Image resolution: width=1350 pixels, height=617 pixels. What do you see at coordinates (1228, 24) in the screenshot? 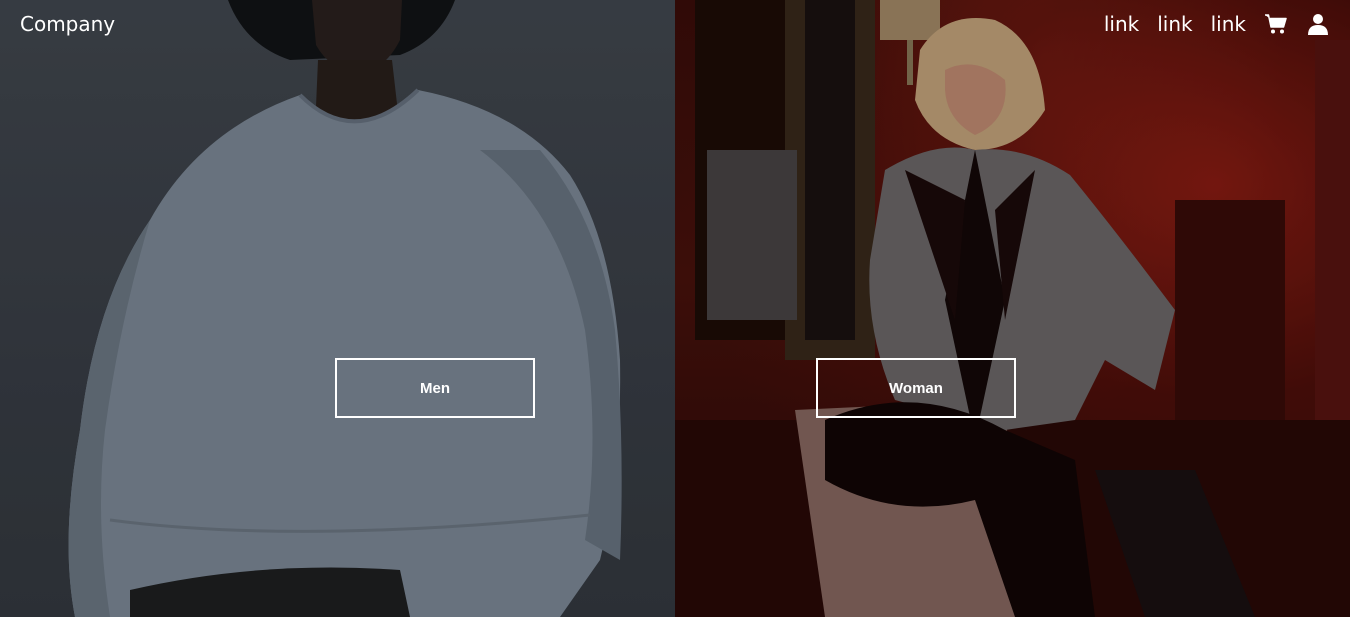
I see `nav-link-3: link` at bounding box center [1228, 24].